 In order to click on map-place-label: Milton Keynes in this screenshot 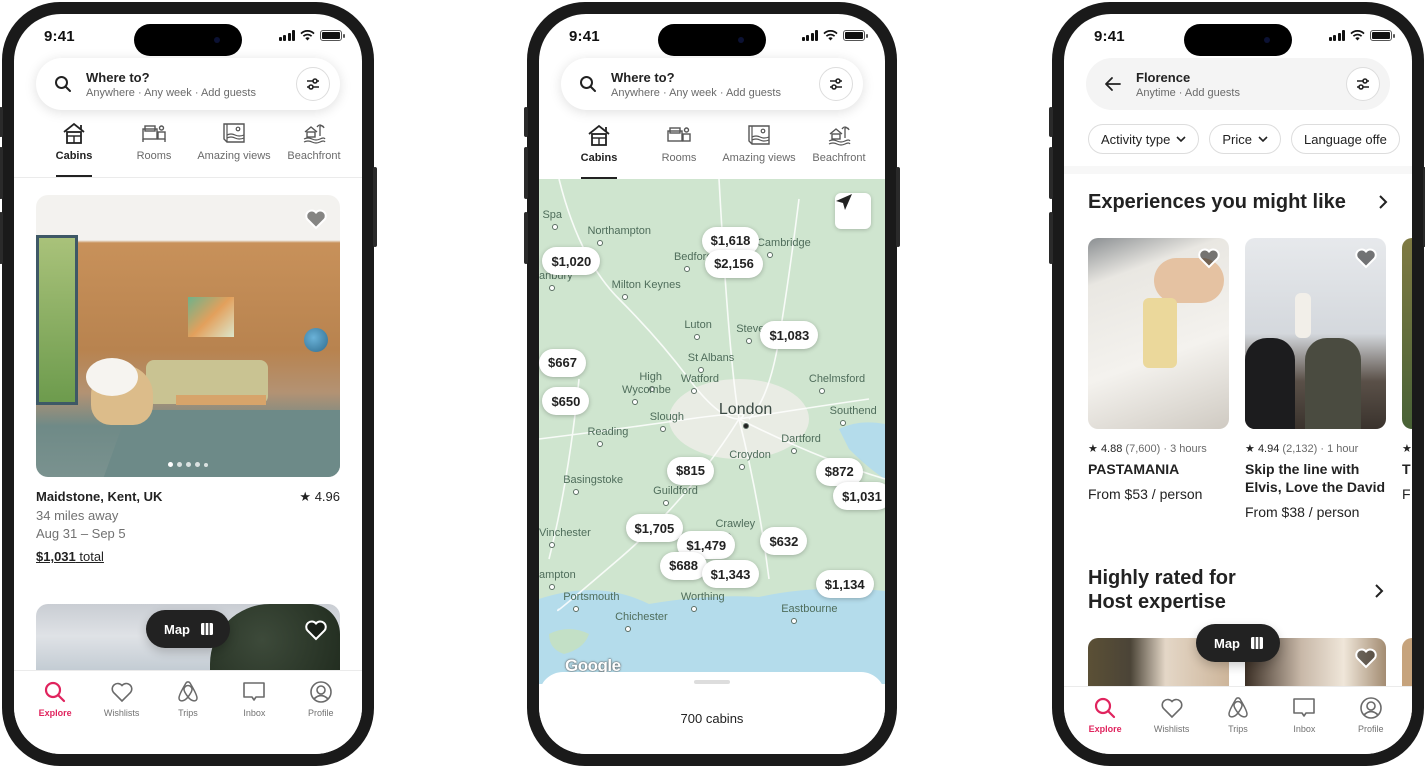, I will do `click(646, 284)`.